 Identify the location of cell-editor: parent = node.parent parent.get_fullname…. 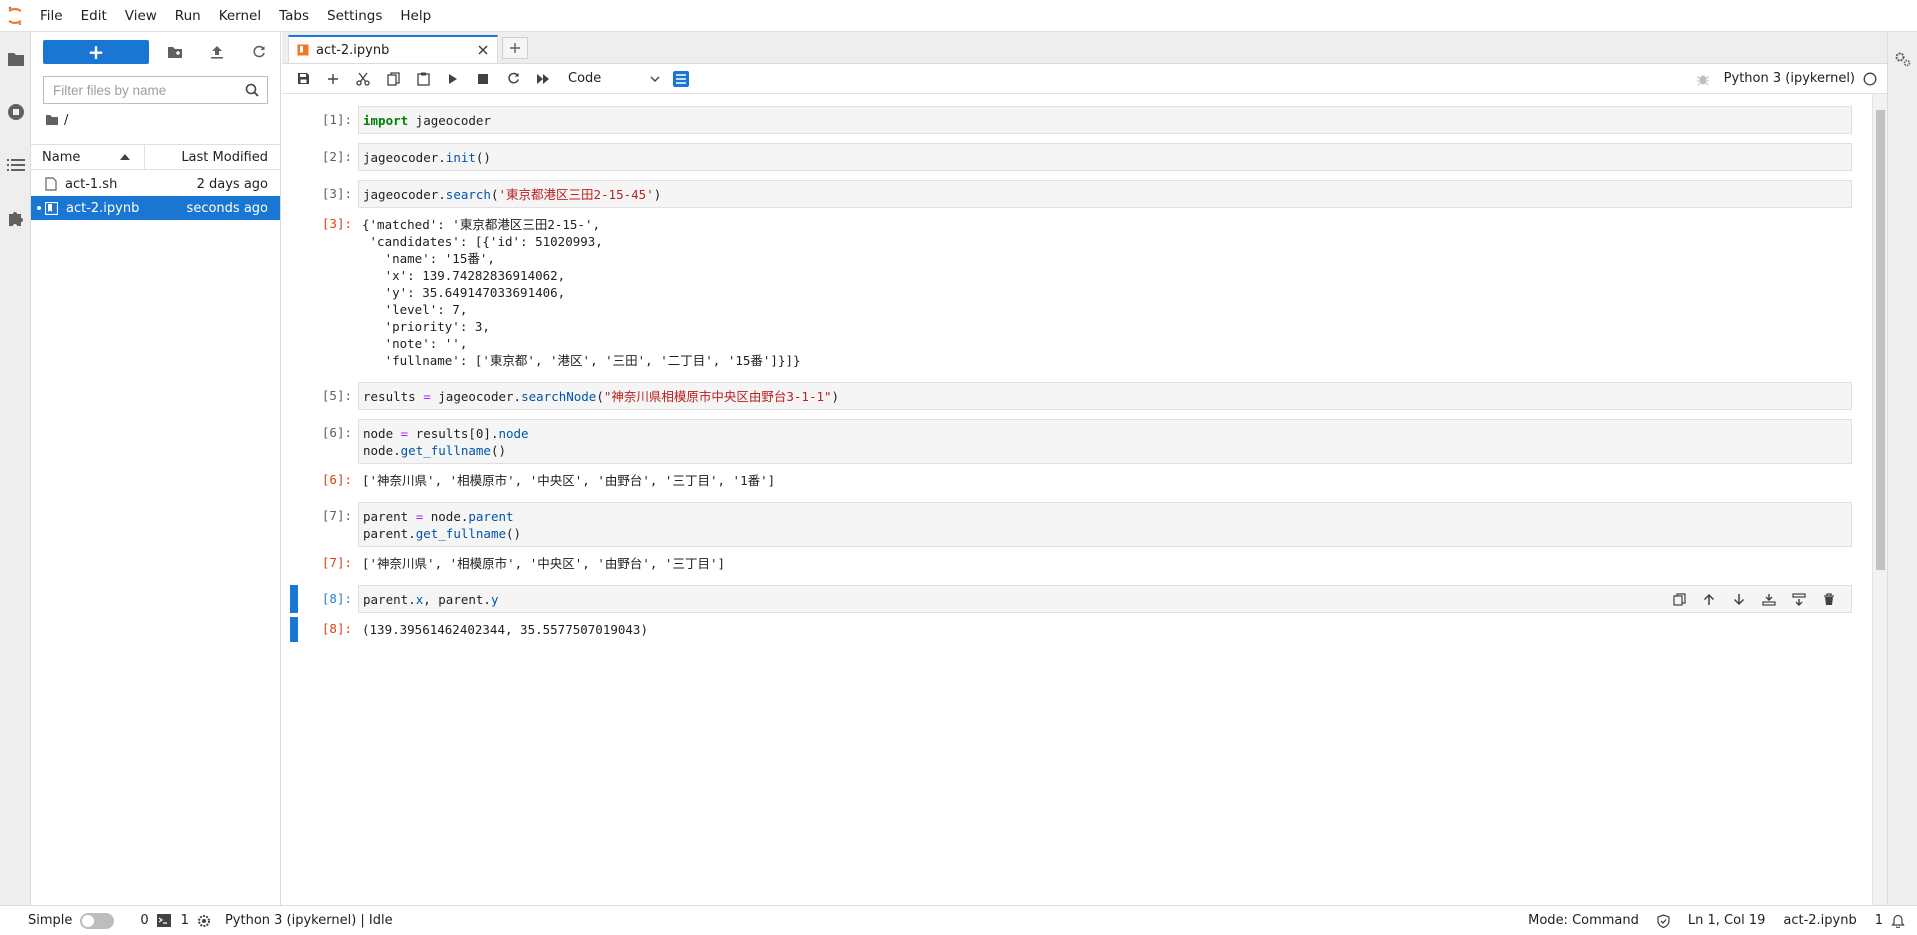
(1105, 524).